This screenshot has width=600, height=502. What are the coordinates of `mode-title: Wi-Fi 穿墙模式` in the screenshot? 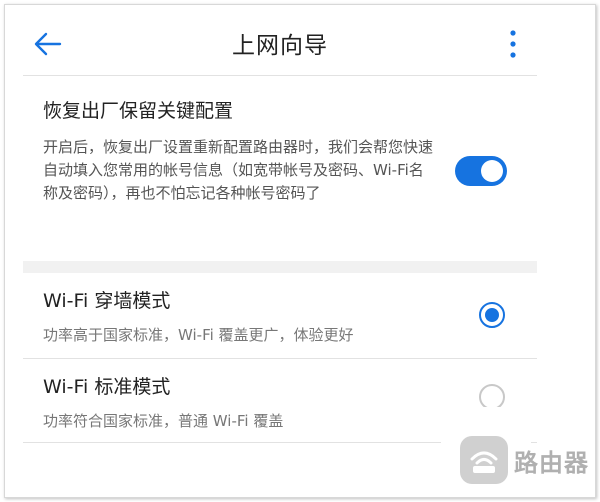 It's located at (107, 301).